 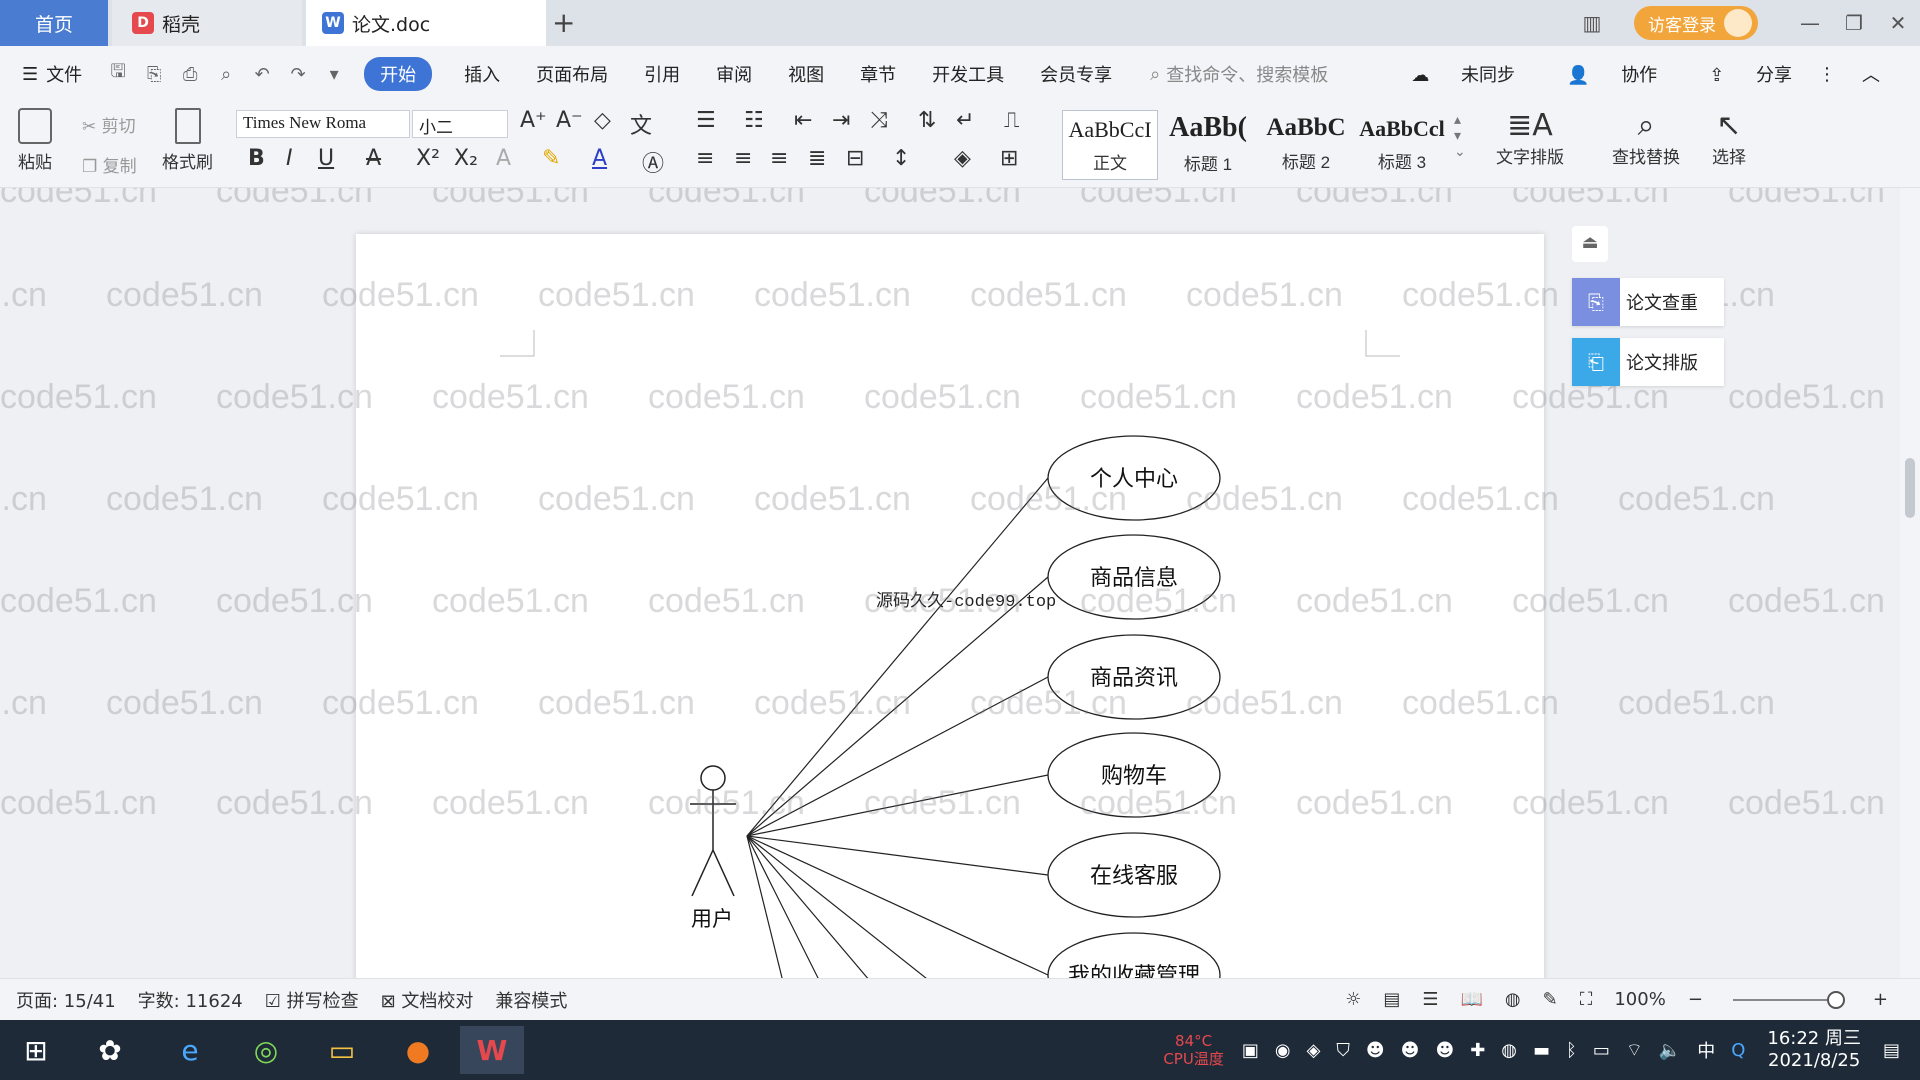 I want to click on menu-view: 视图, so click(x=806, y=74).